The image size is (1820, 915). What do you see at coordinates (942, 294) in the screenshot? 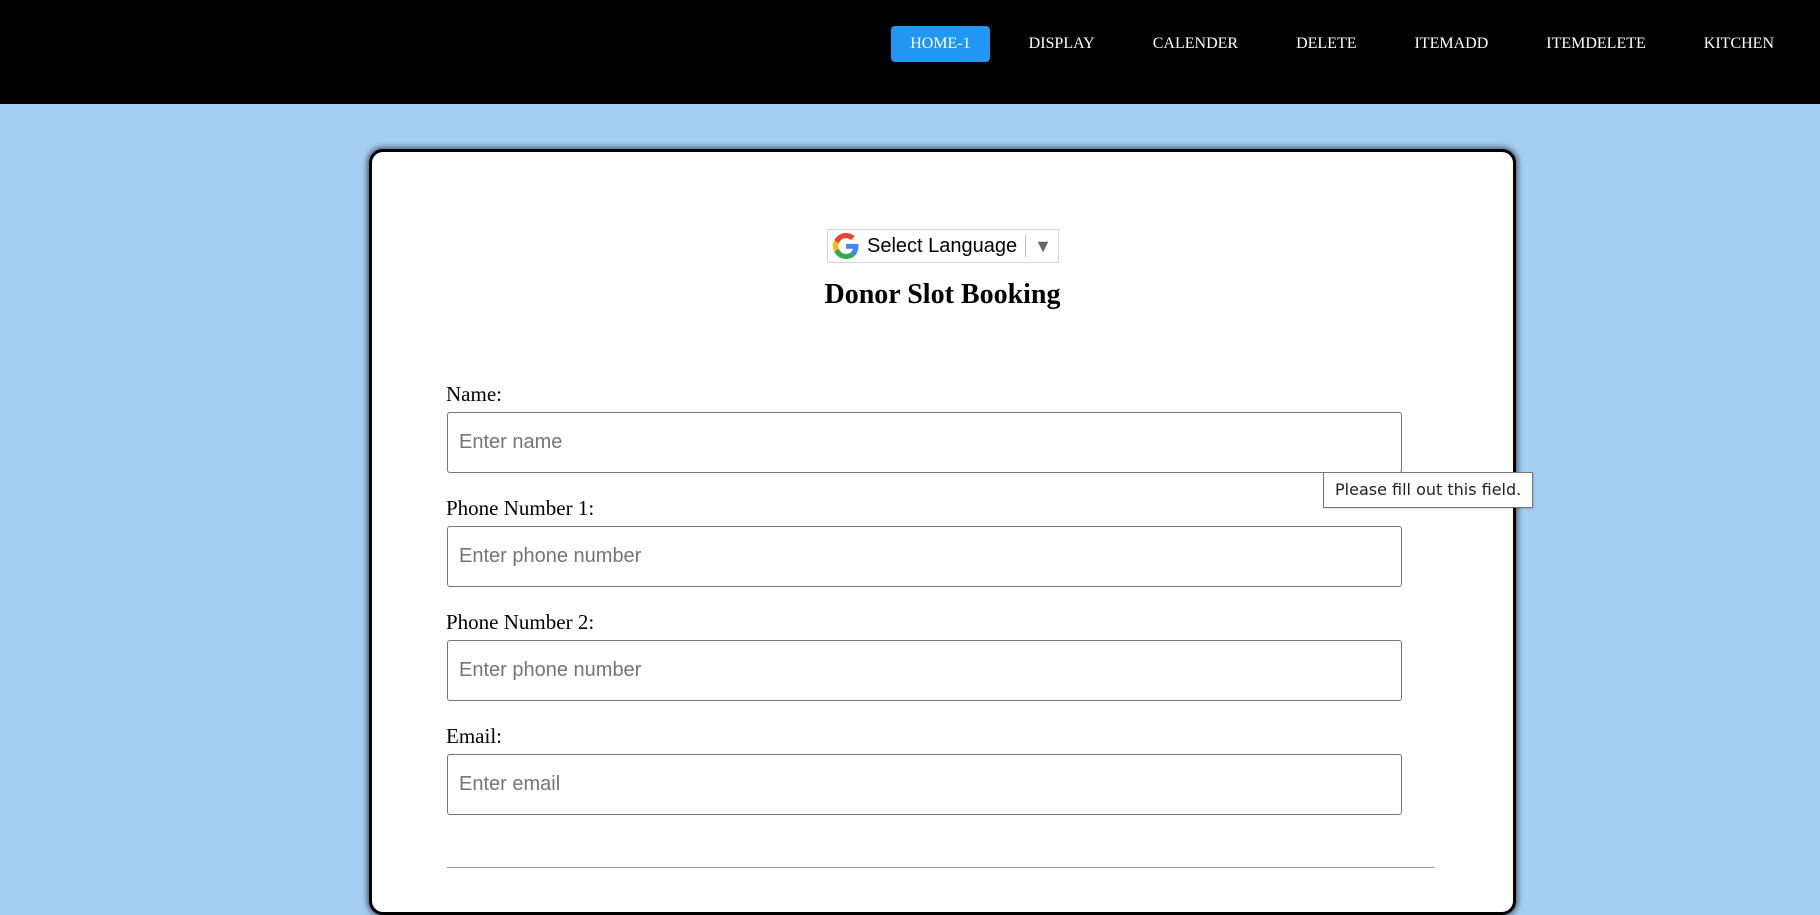
I see `page-title: Donor Slot Booking` at bounding box center [942, 294].